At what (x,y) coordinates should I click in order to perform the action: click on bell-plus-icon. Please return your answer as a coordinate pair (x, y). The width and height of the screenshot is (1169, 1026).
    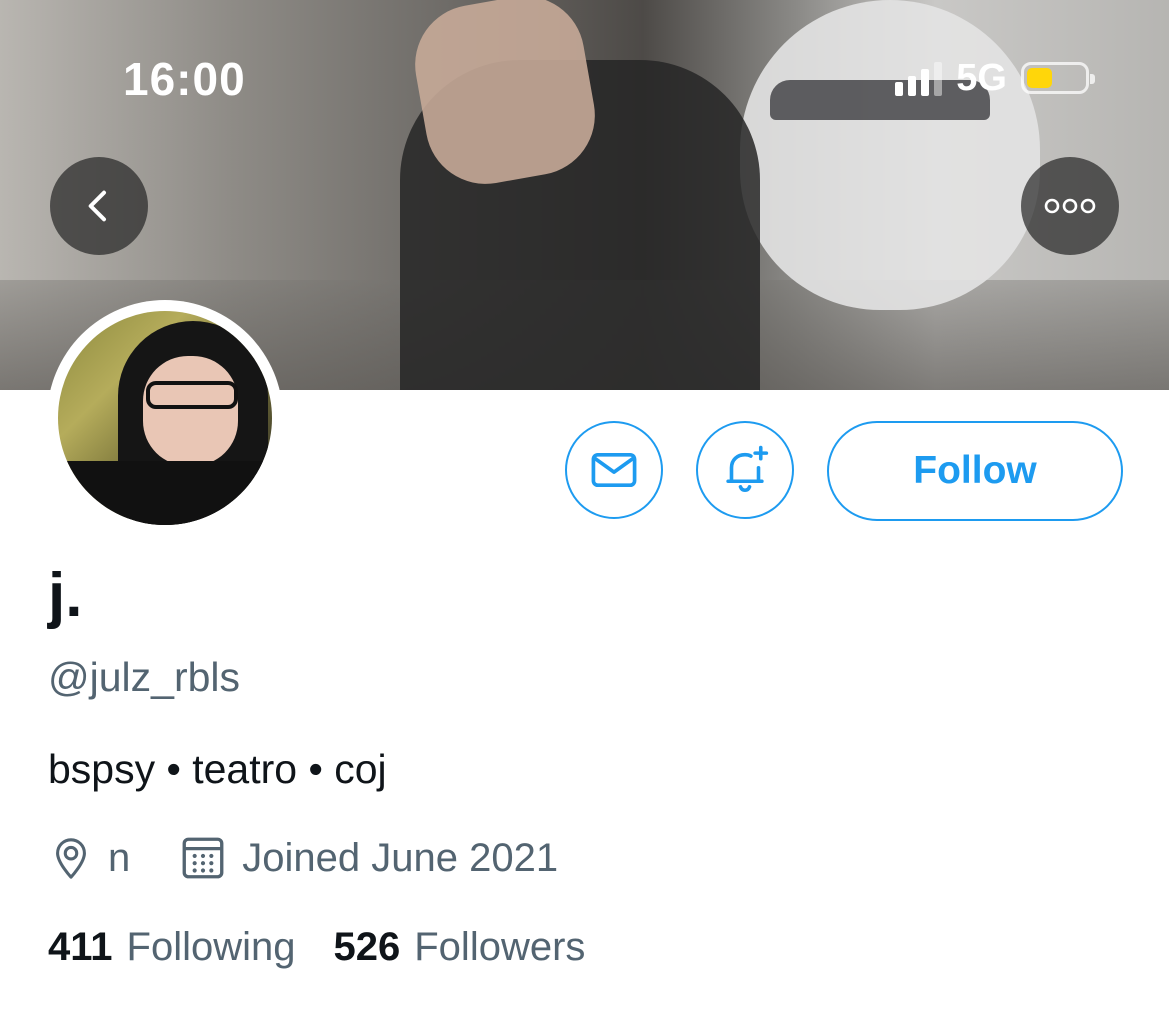
    Looking at the image, I should click on (747, 469).